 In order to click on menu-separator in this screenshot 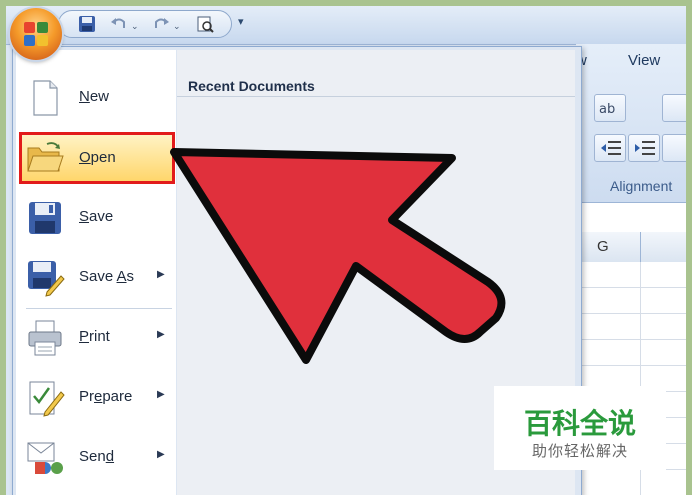, I will do `click(99, 308)`.